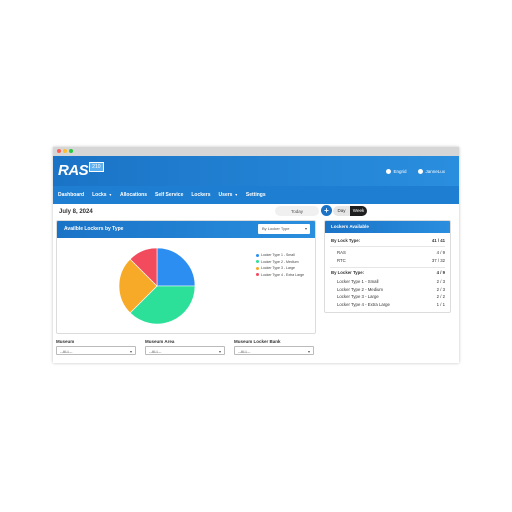 This screenshot has height=512, width=512. I want to click on nav-item-users: Users ▼, so click(228, 195).